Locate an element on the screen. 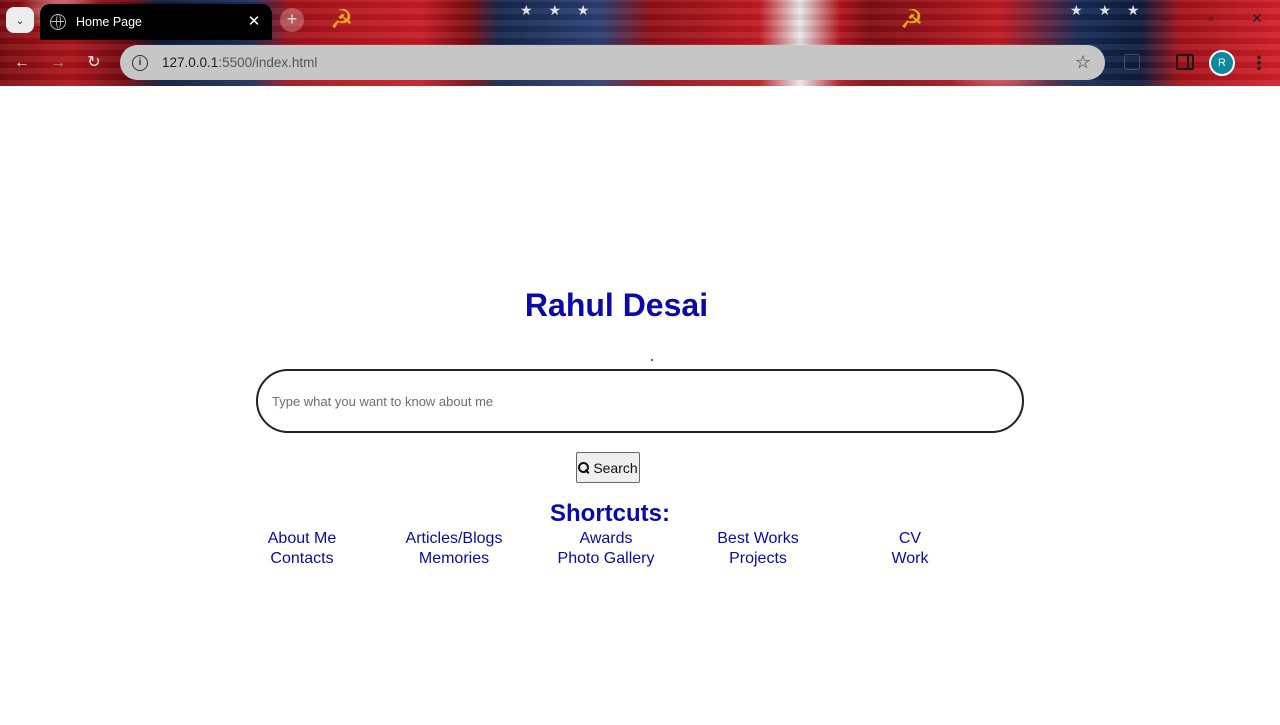 This screenshot has width=1280, height=725. extensions-icon is located at coordinates (1132, 62).